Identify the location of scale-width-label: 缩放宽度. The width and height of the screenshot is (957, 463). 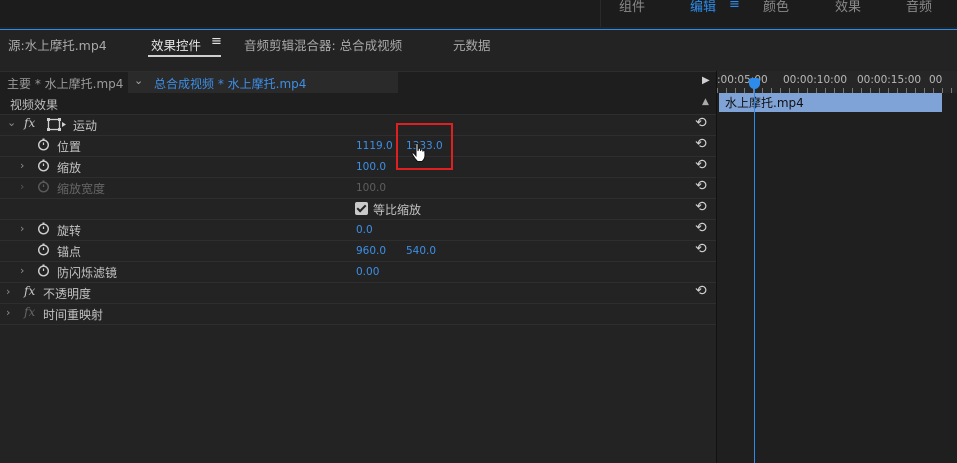
(81, 189).